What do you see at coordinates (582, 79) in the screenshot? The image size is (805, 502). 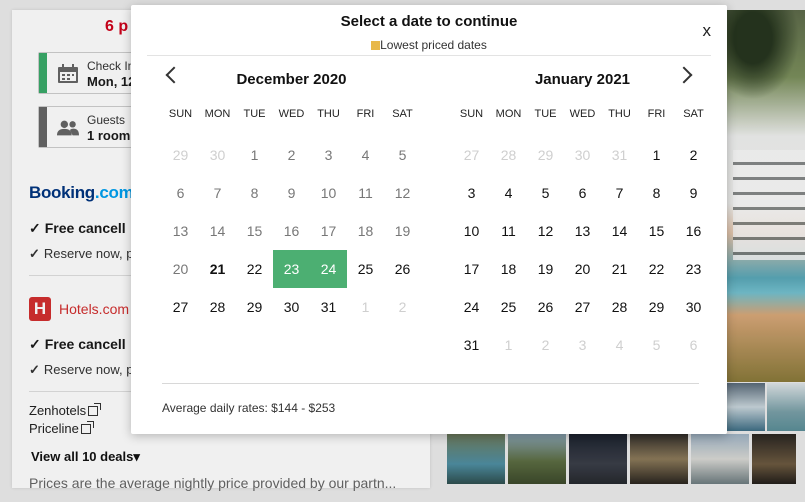 I see `month-title: January 2021` at bounding box center [582, 79].